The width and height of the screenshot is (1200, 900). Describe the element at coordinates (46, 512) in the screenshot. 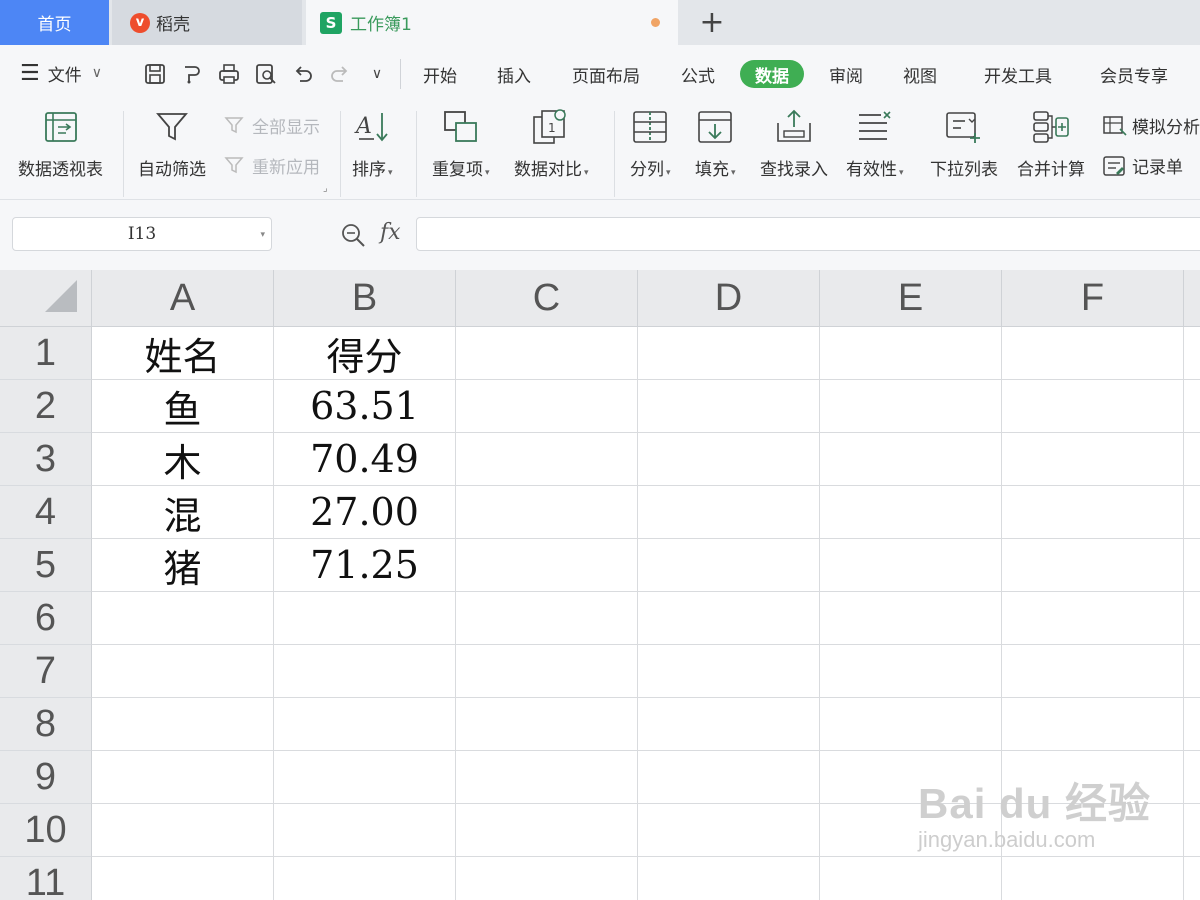

I see `row-header-4: 4` at that location.